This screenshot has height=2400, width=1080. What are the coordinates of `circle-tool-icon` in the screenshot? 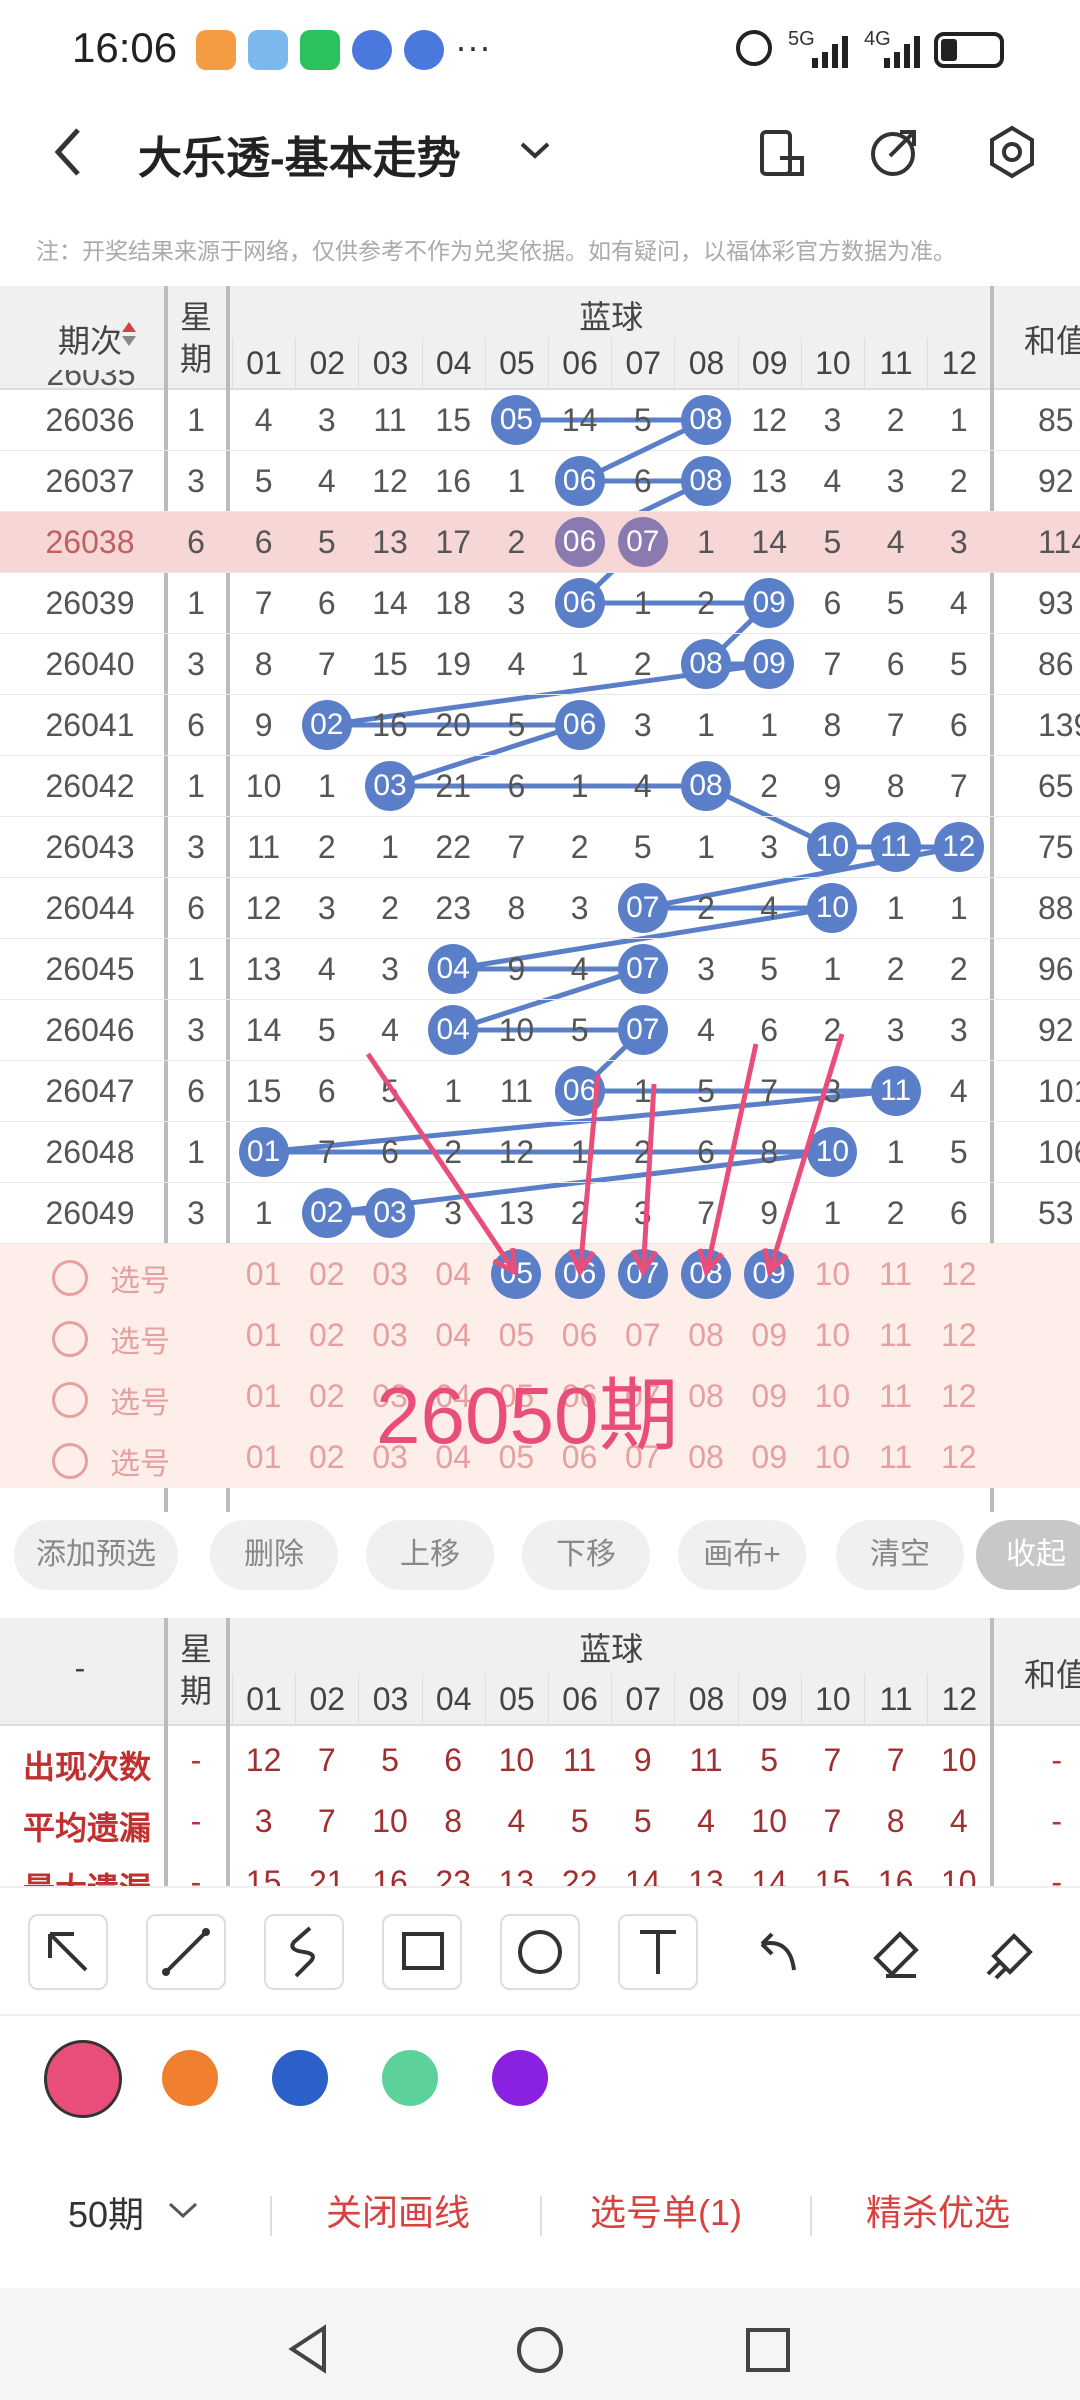 It's located at (540, 1952).